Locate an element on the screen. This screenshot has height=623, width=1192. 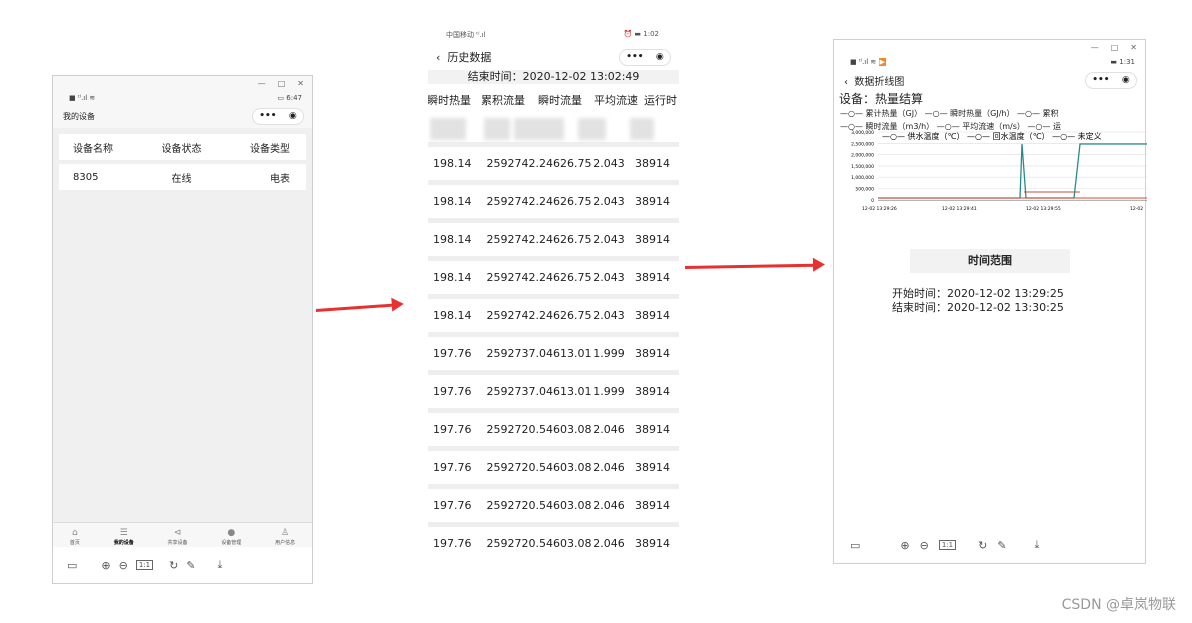
tab-shared-devices: ⊲ 共享设备 is located at coordinates (177, 537).